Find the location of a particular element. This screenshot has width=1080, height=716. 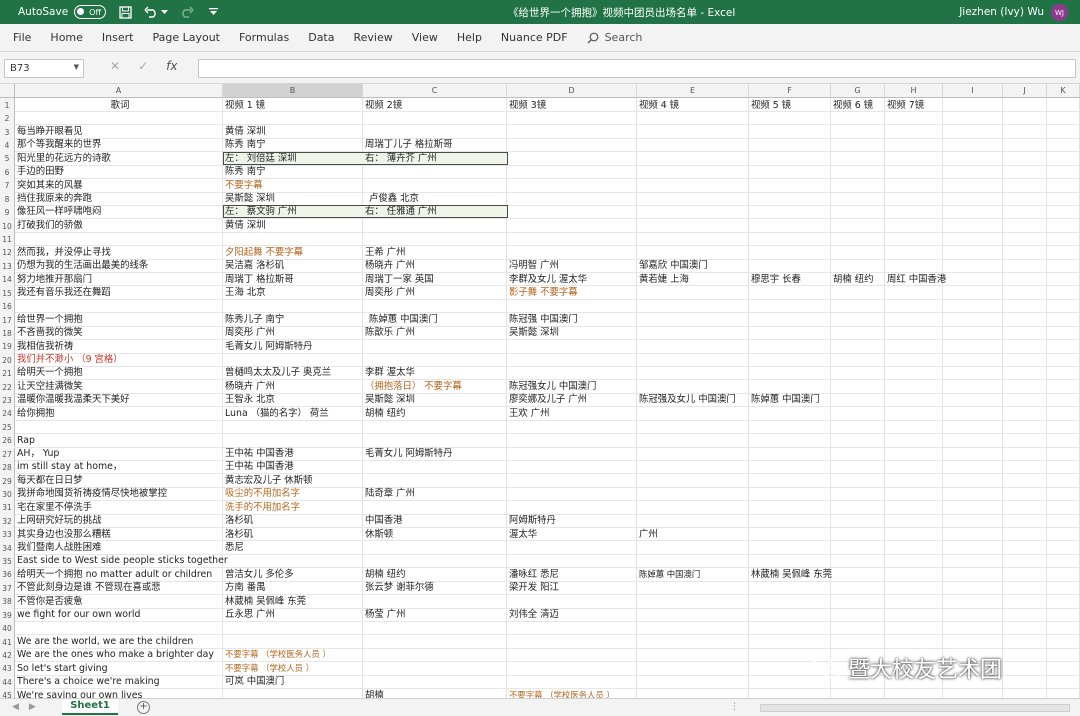

cell-d18: 吴斯懿 深圳 is located at coordinates (533, 332).